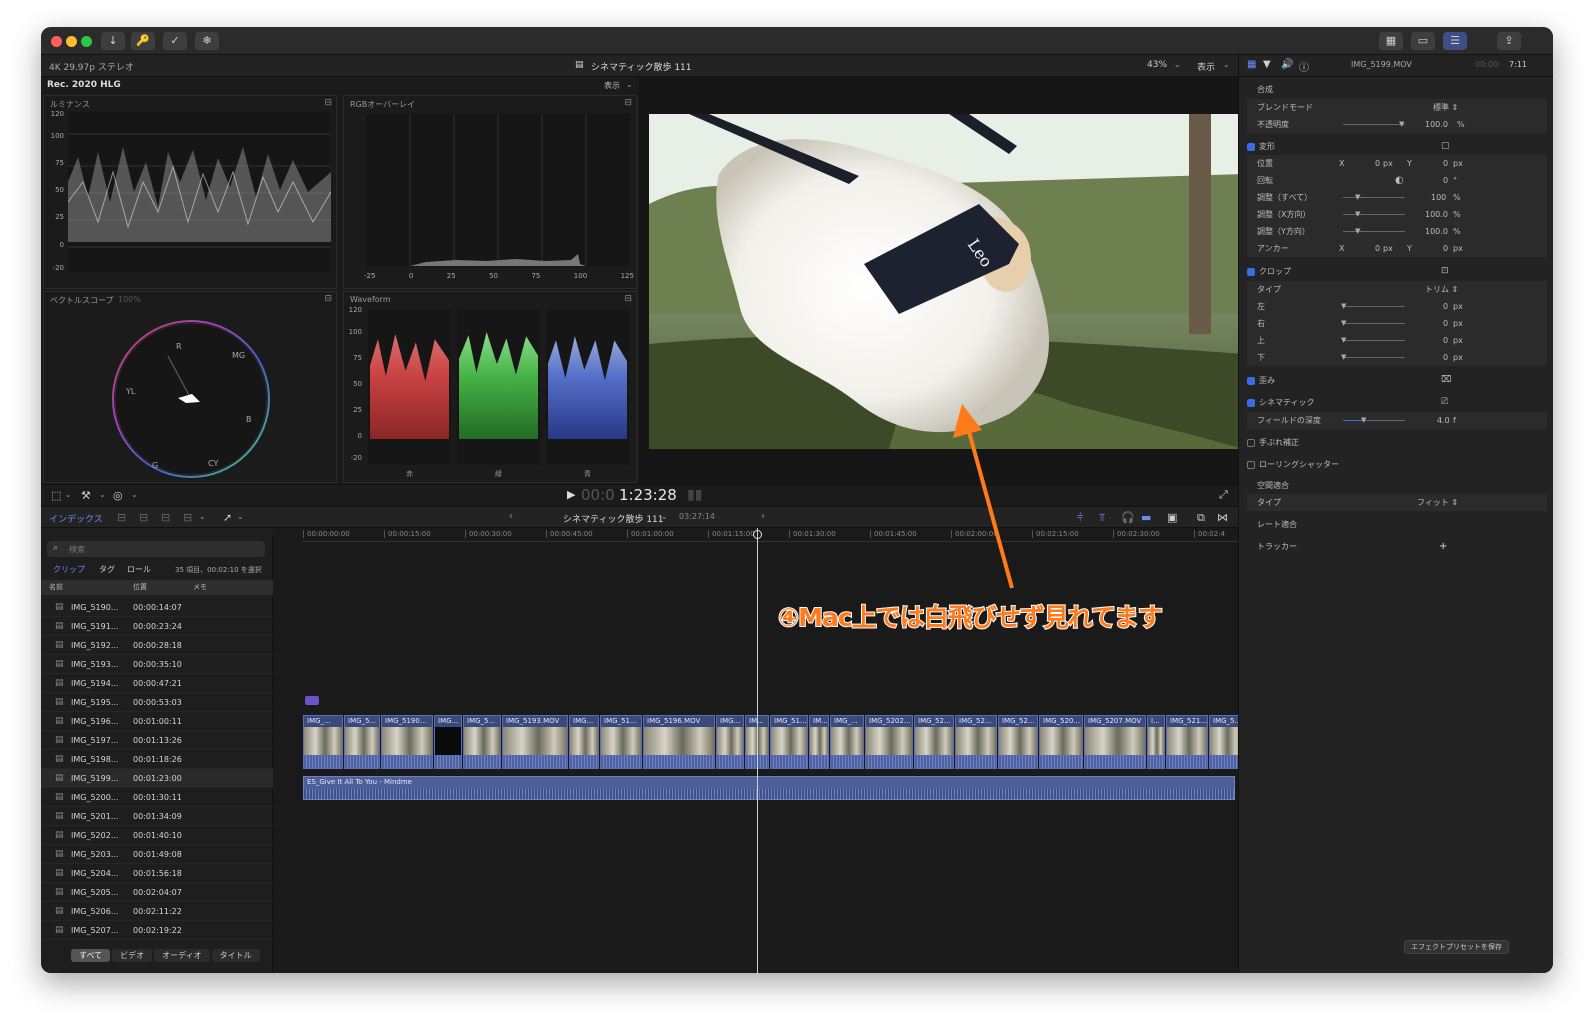 The image size is (1595, 1027). I want to click on annotation-overlay, so click(983, 496).